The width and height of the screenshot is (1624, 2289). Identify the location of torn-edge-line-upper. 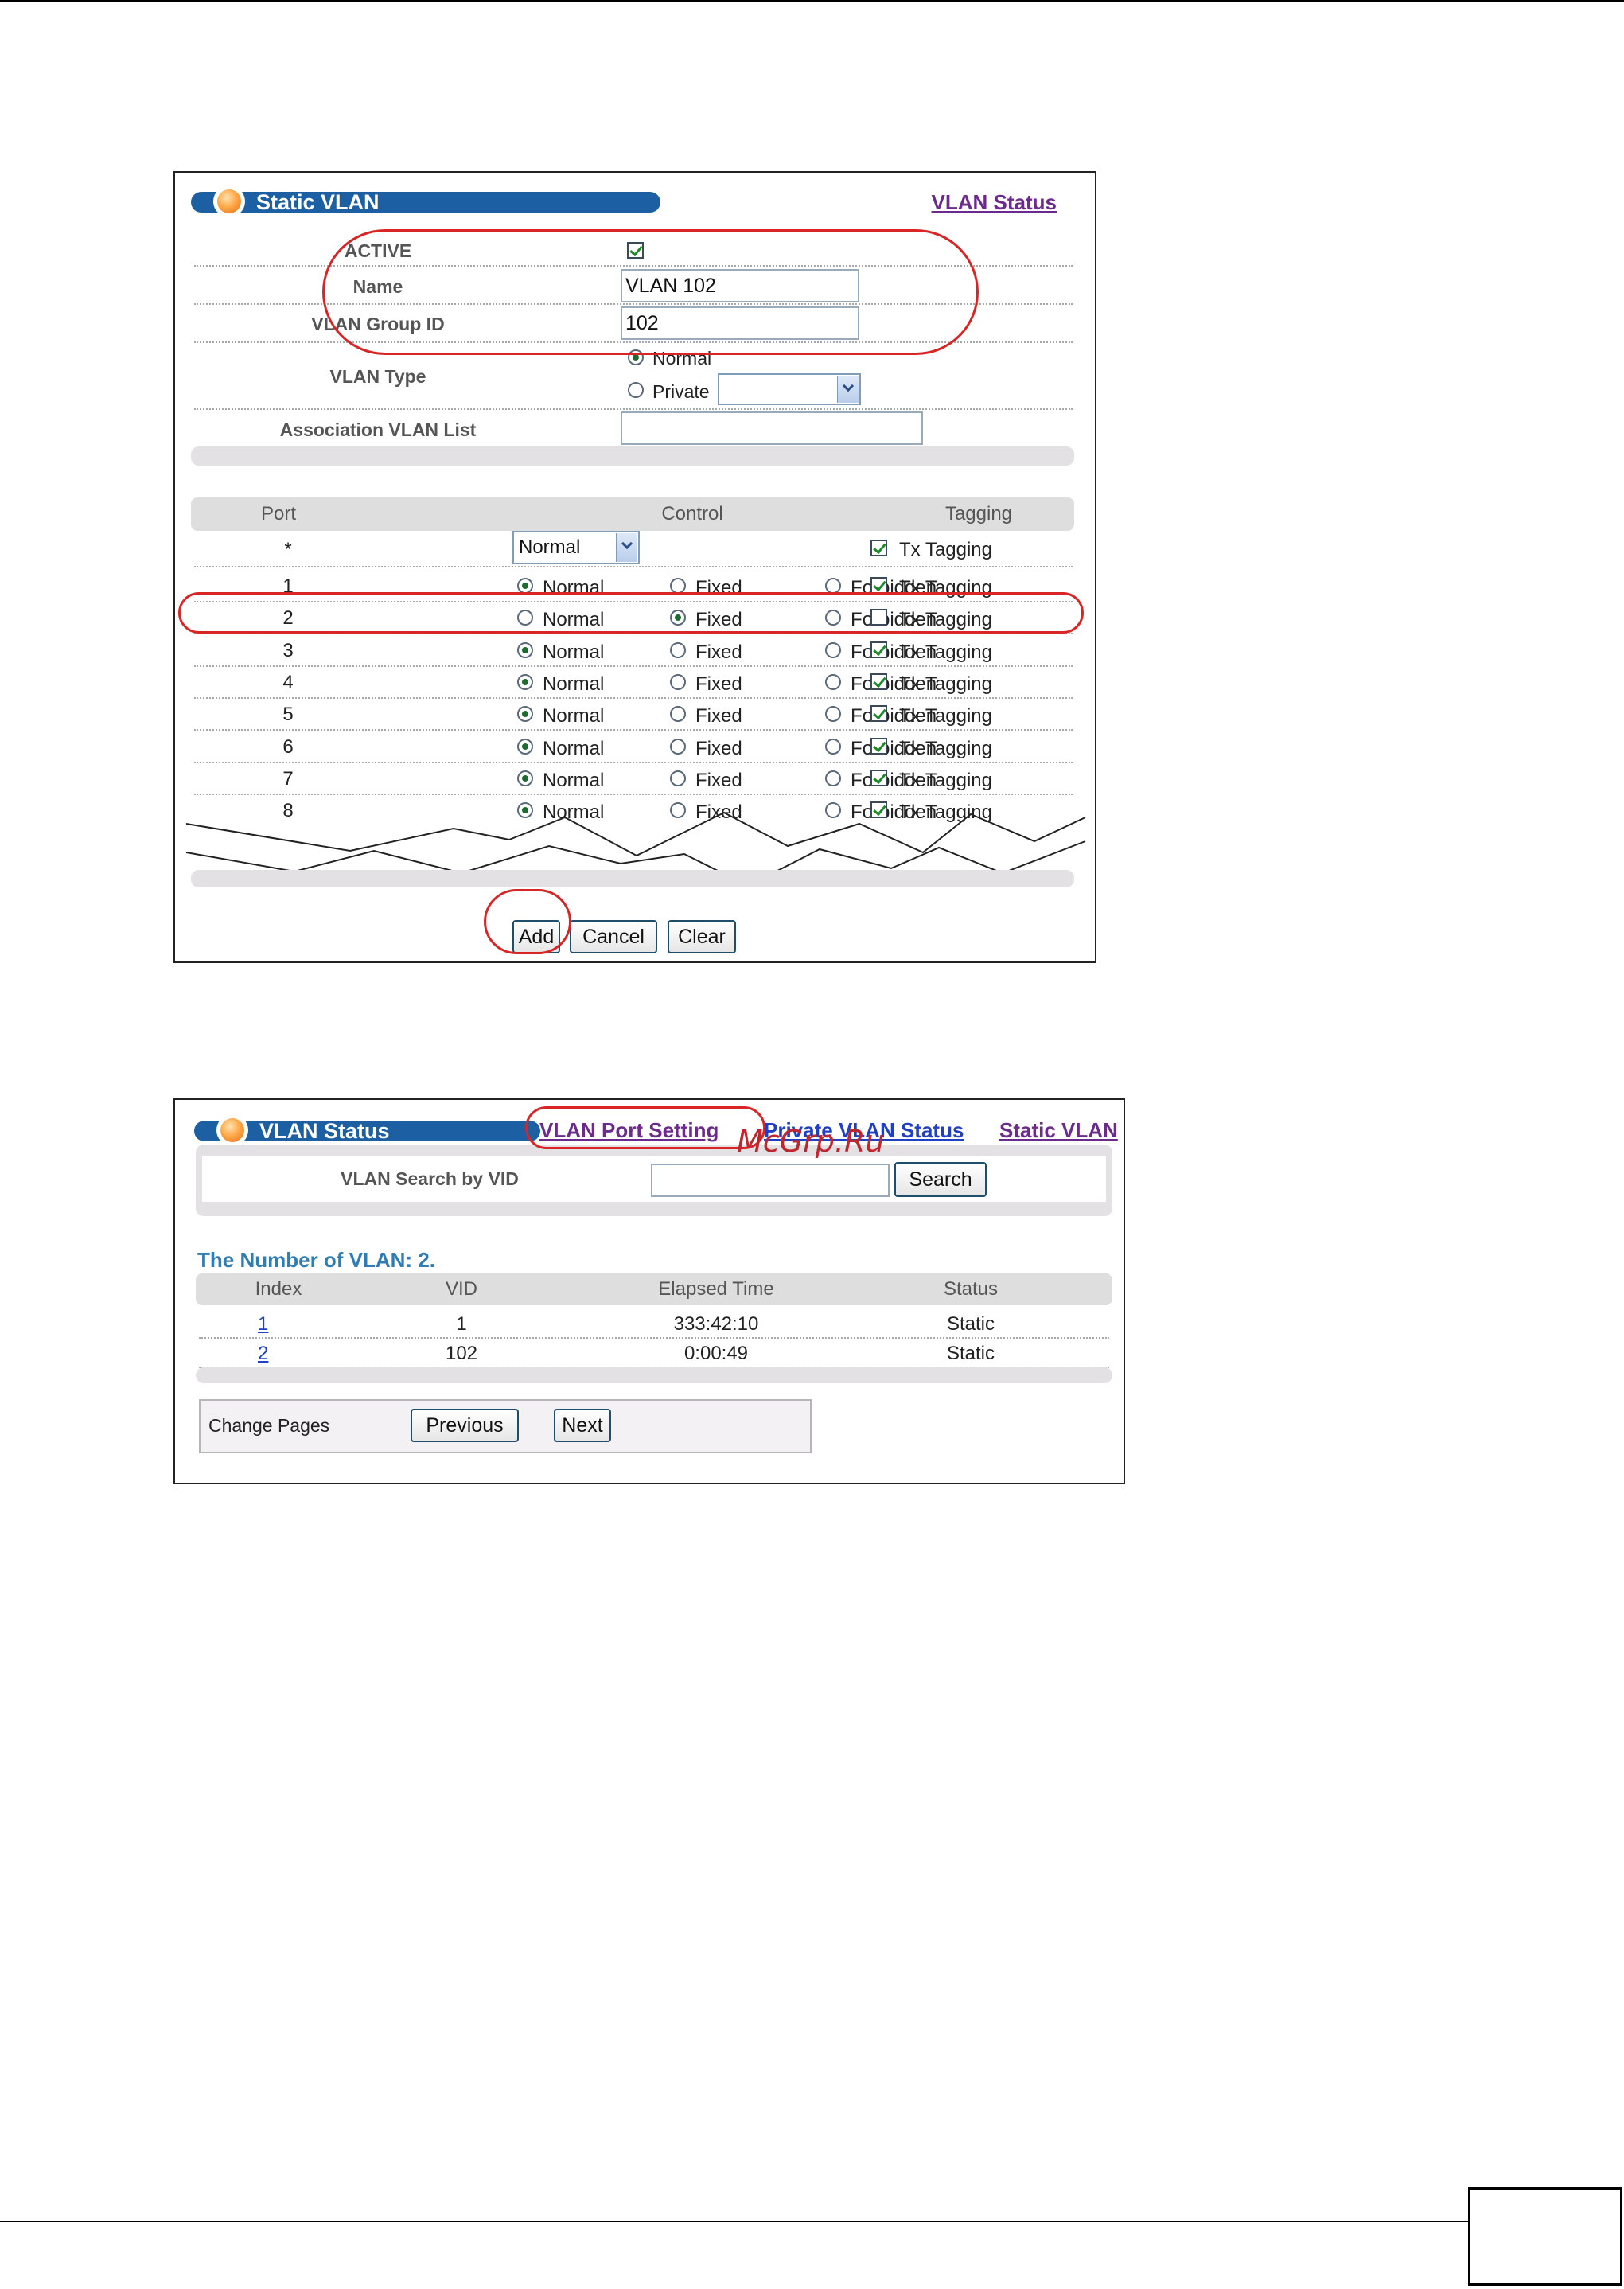
(635, 834).